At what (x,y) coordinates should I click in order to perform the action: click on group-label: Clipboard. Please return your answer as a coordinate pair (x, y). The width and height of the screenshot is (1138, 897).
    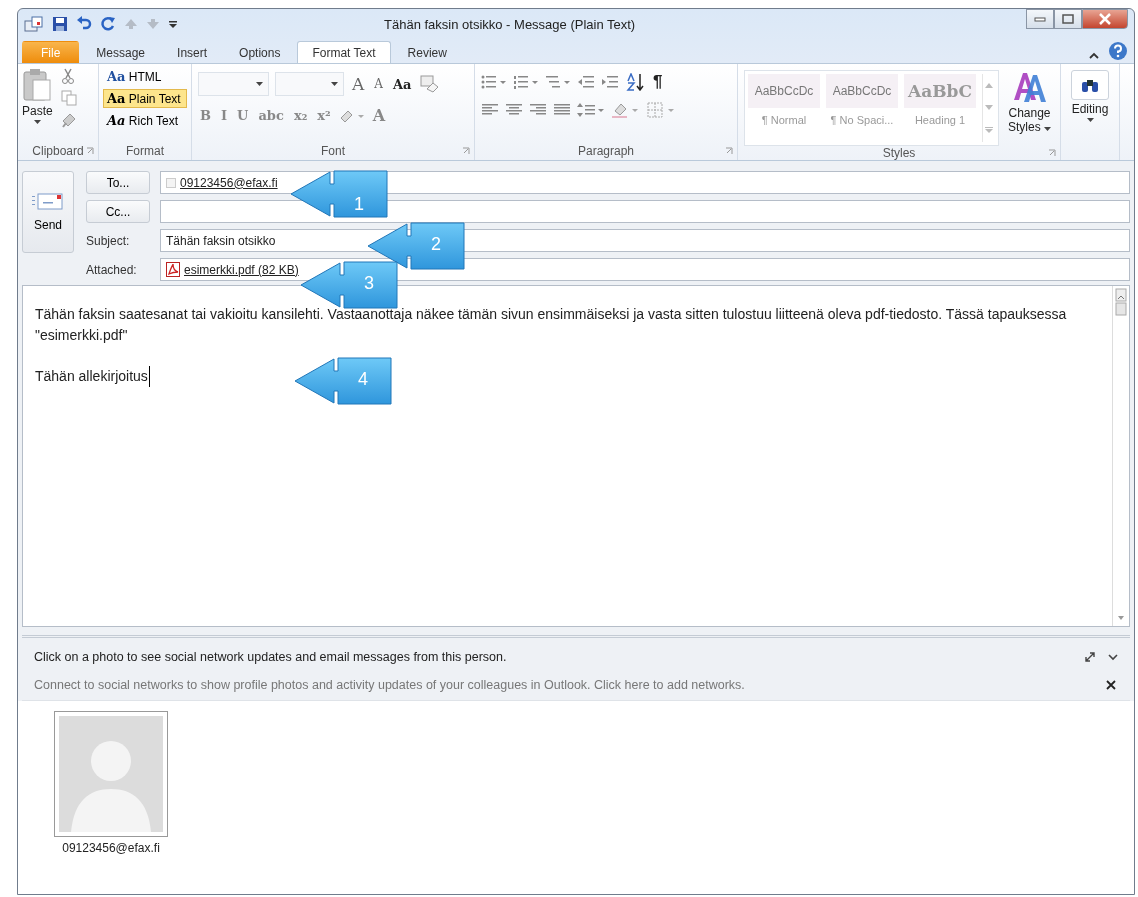
    Looking at the image, I should click on (58, 151).